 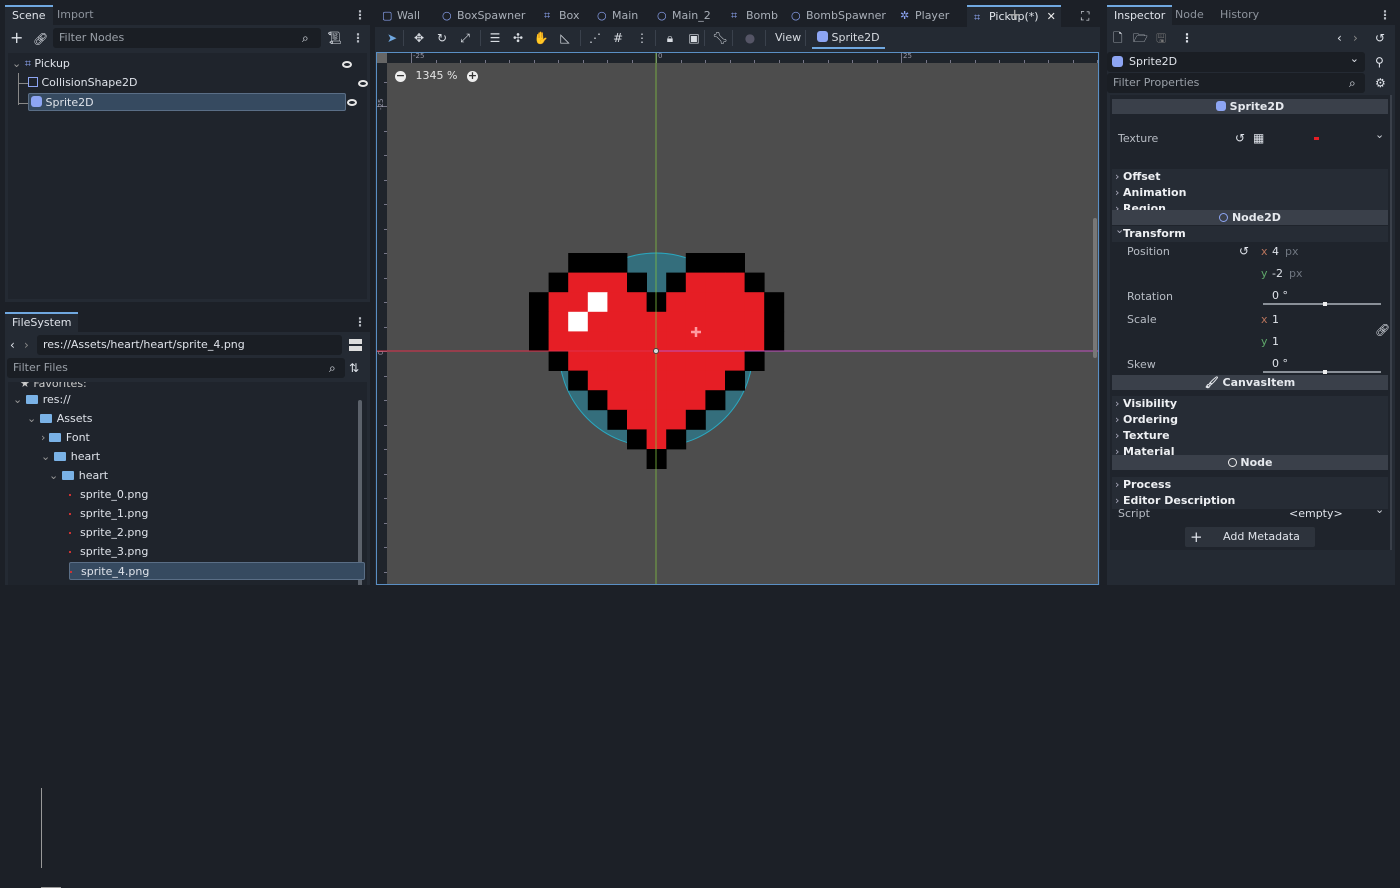 What do you see at coordinates (1085, 16) in the screenshot?
I see `distraction-free-icon: ⛶` at bounding box center [1085, 16].